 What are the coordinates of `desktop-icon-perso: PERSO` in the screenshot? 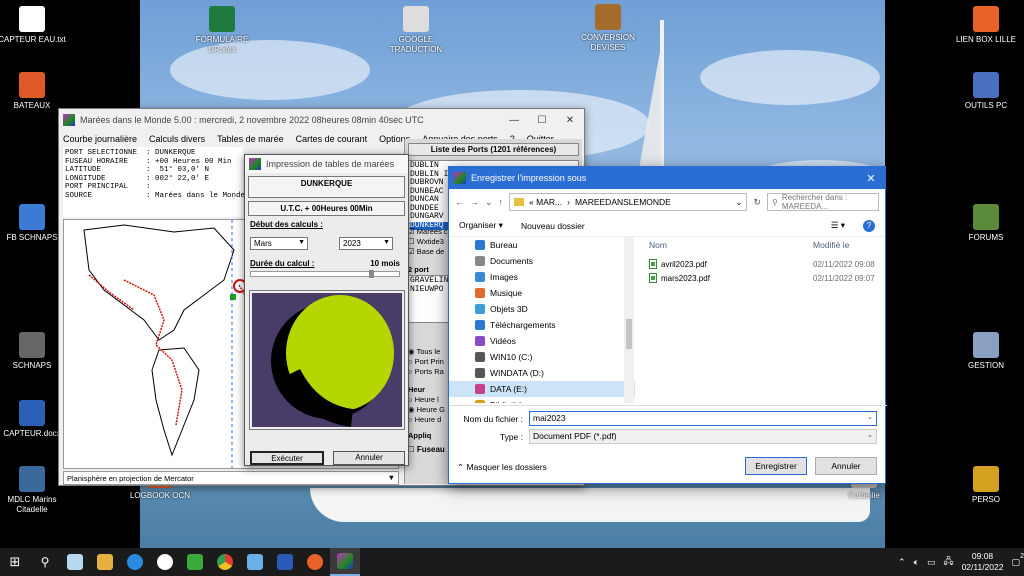 It's located at (986, 485).